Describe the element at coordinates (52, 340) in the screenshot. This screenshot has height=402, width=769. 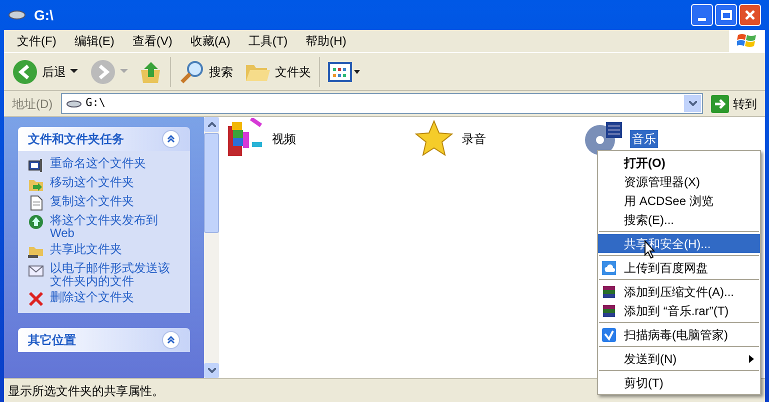
I see `panel-title: 其它位置` at that location.